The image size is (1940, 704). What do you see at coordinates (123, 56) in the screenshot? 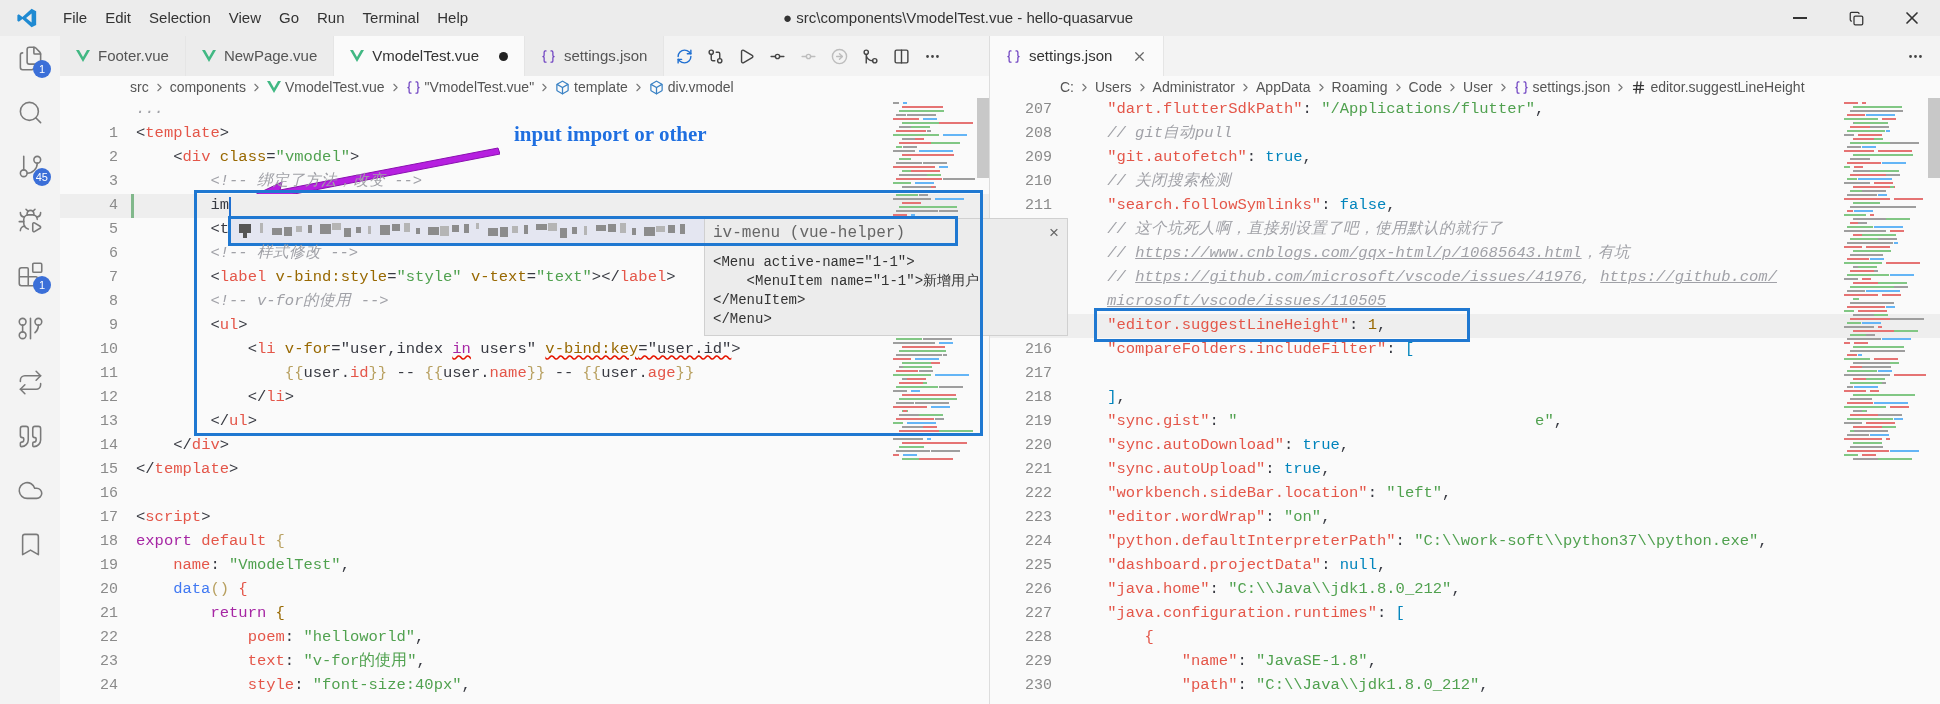
I see `editor-tab: Footer.vue` at bounding box center [123, 56].